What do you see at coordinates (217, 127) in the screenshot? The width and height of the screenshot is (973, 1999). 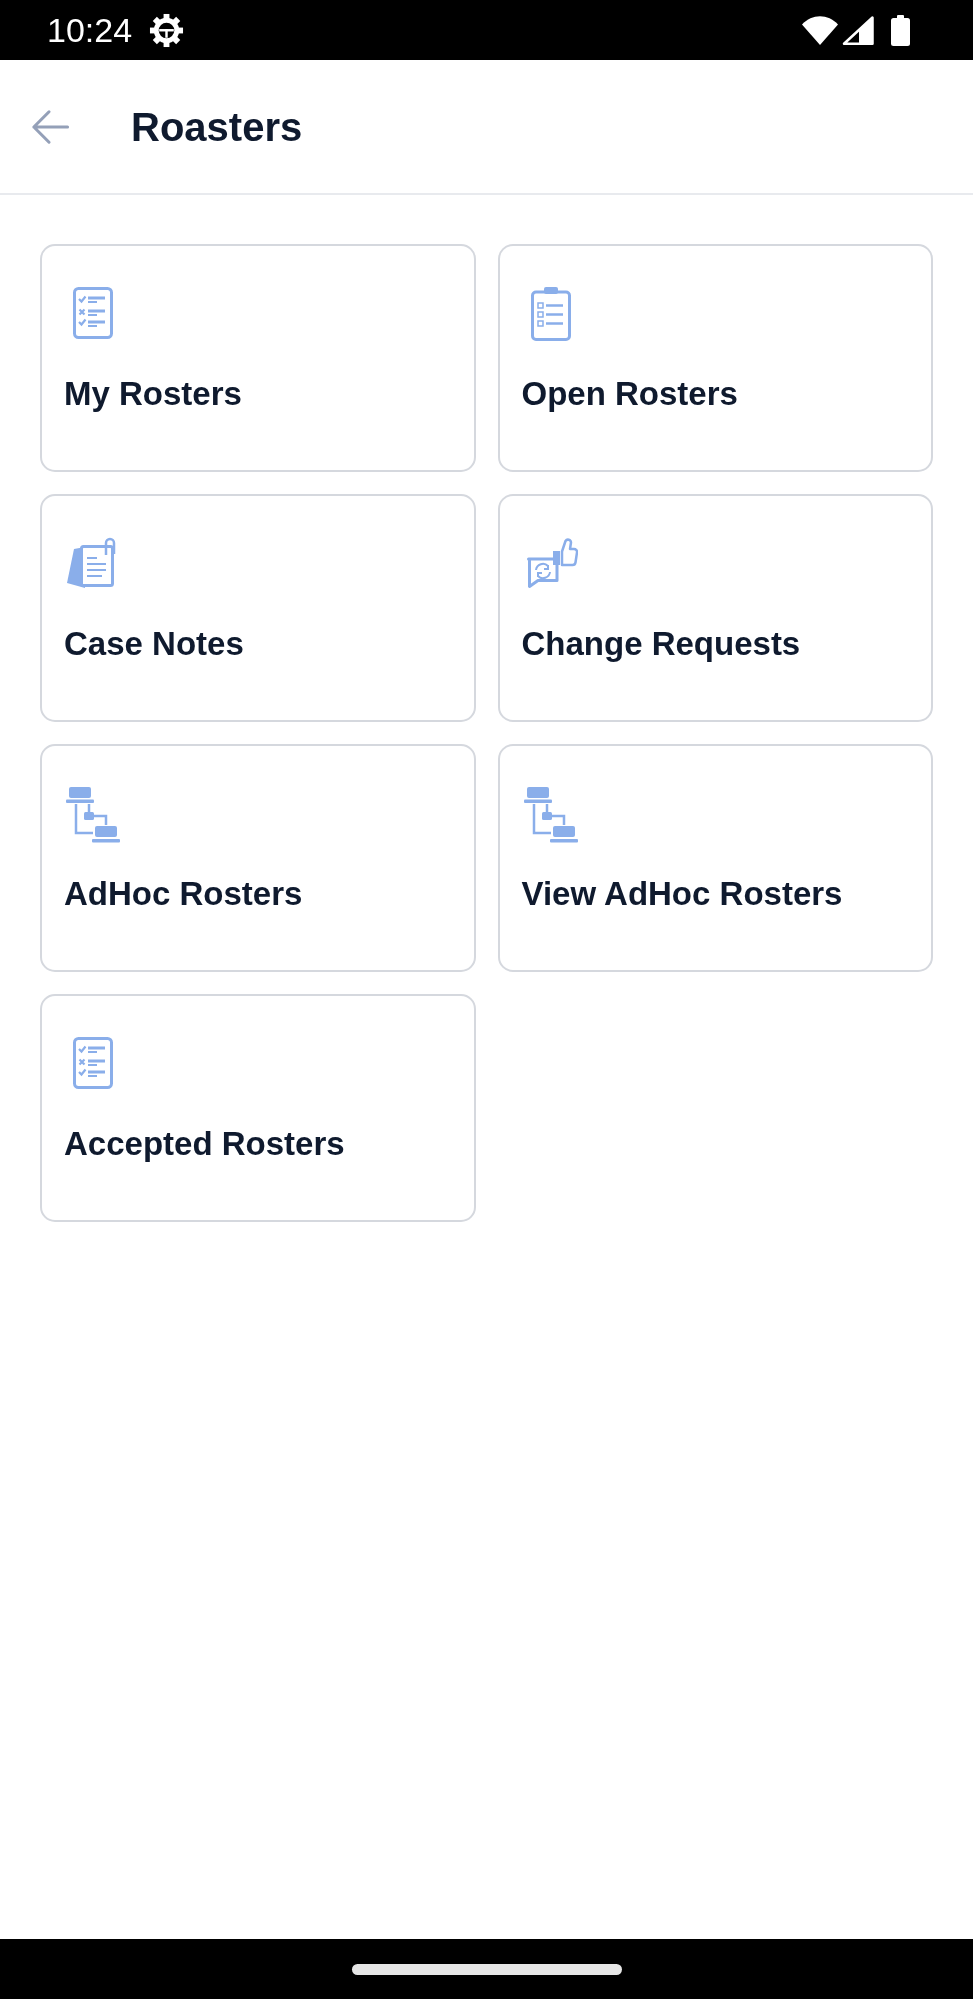 I see `screen-title: Roasters` at bounding box center [217, 127].